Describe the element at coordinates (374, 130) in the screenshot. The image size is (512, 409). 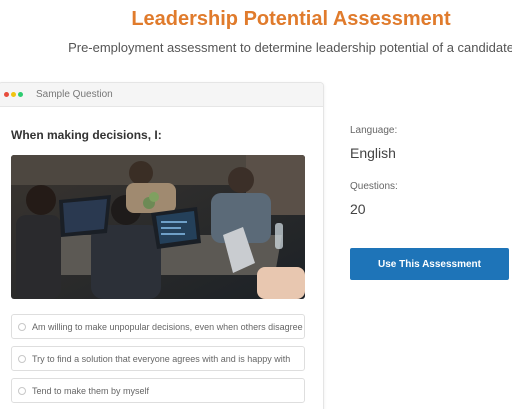
I see `language-label: Language:` at that location.